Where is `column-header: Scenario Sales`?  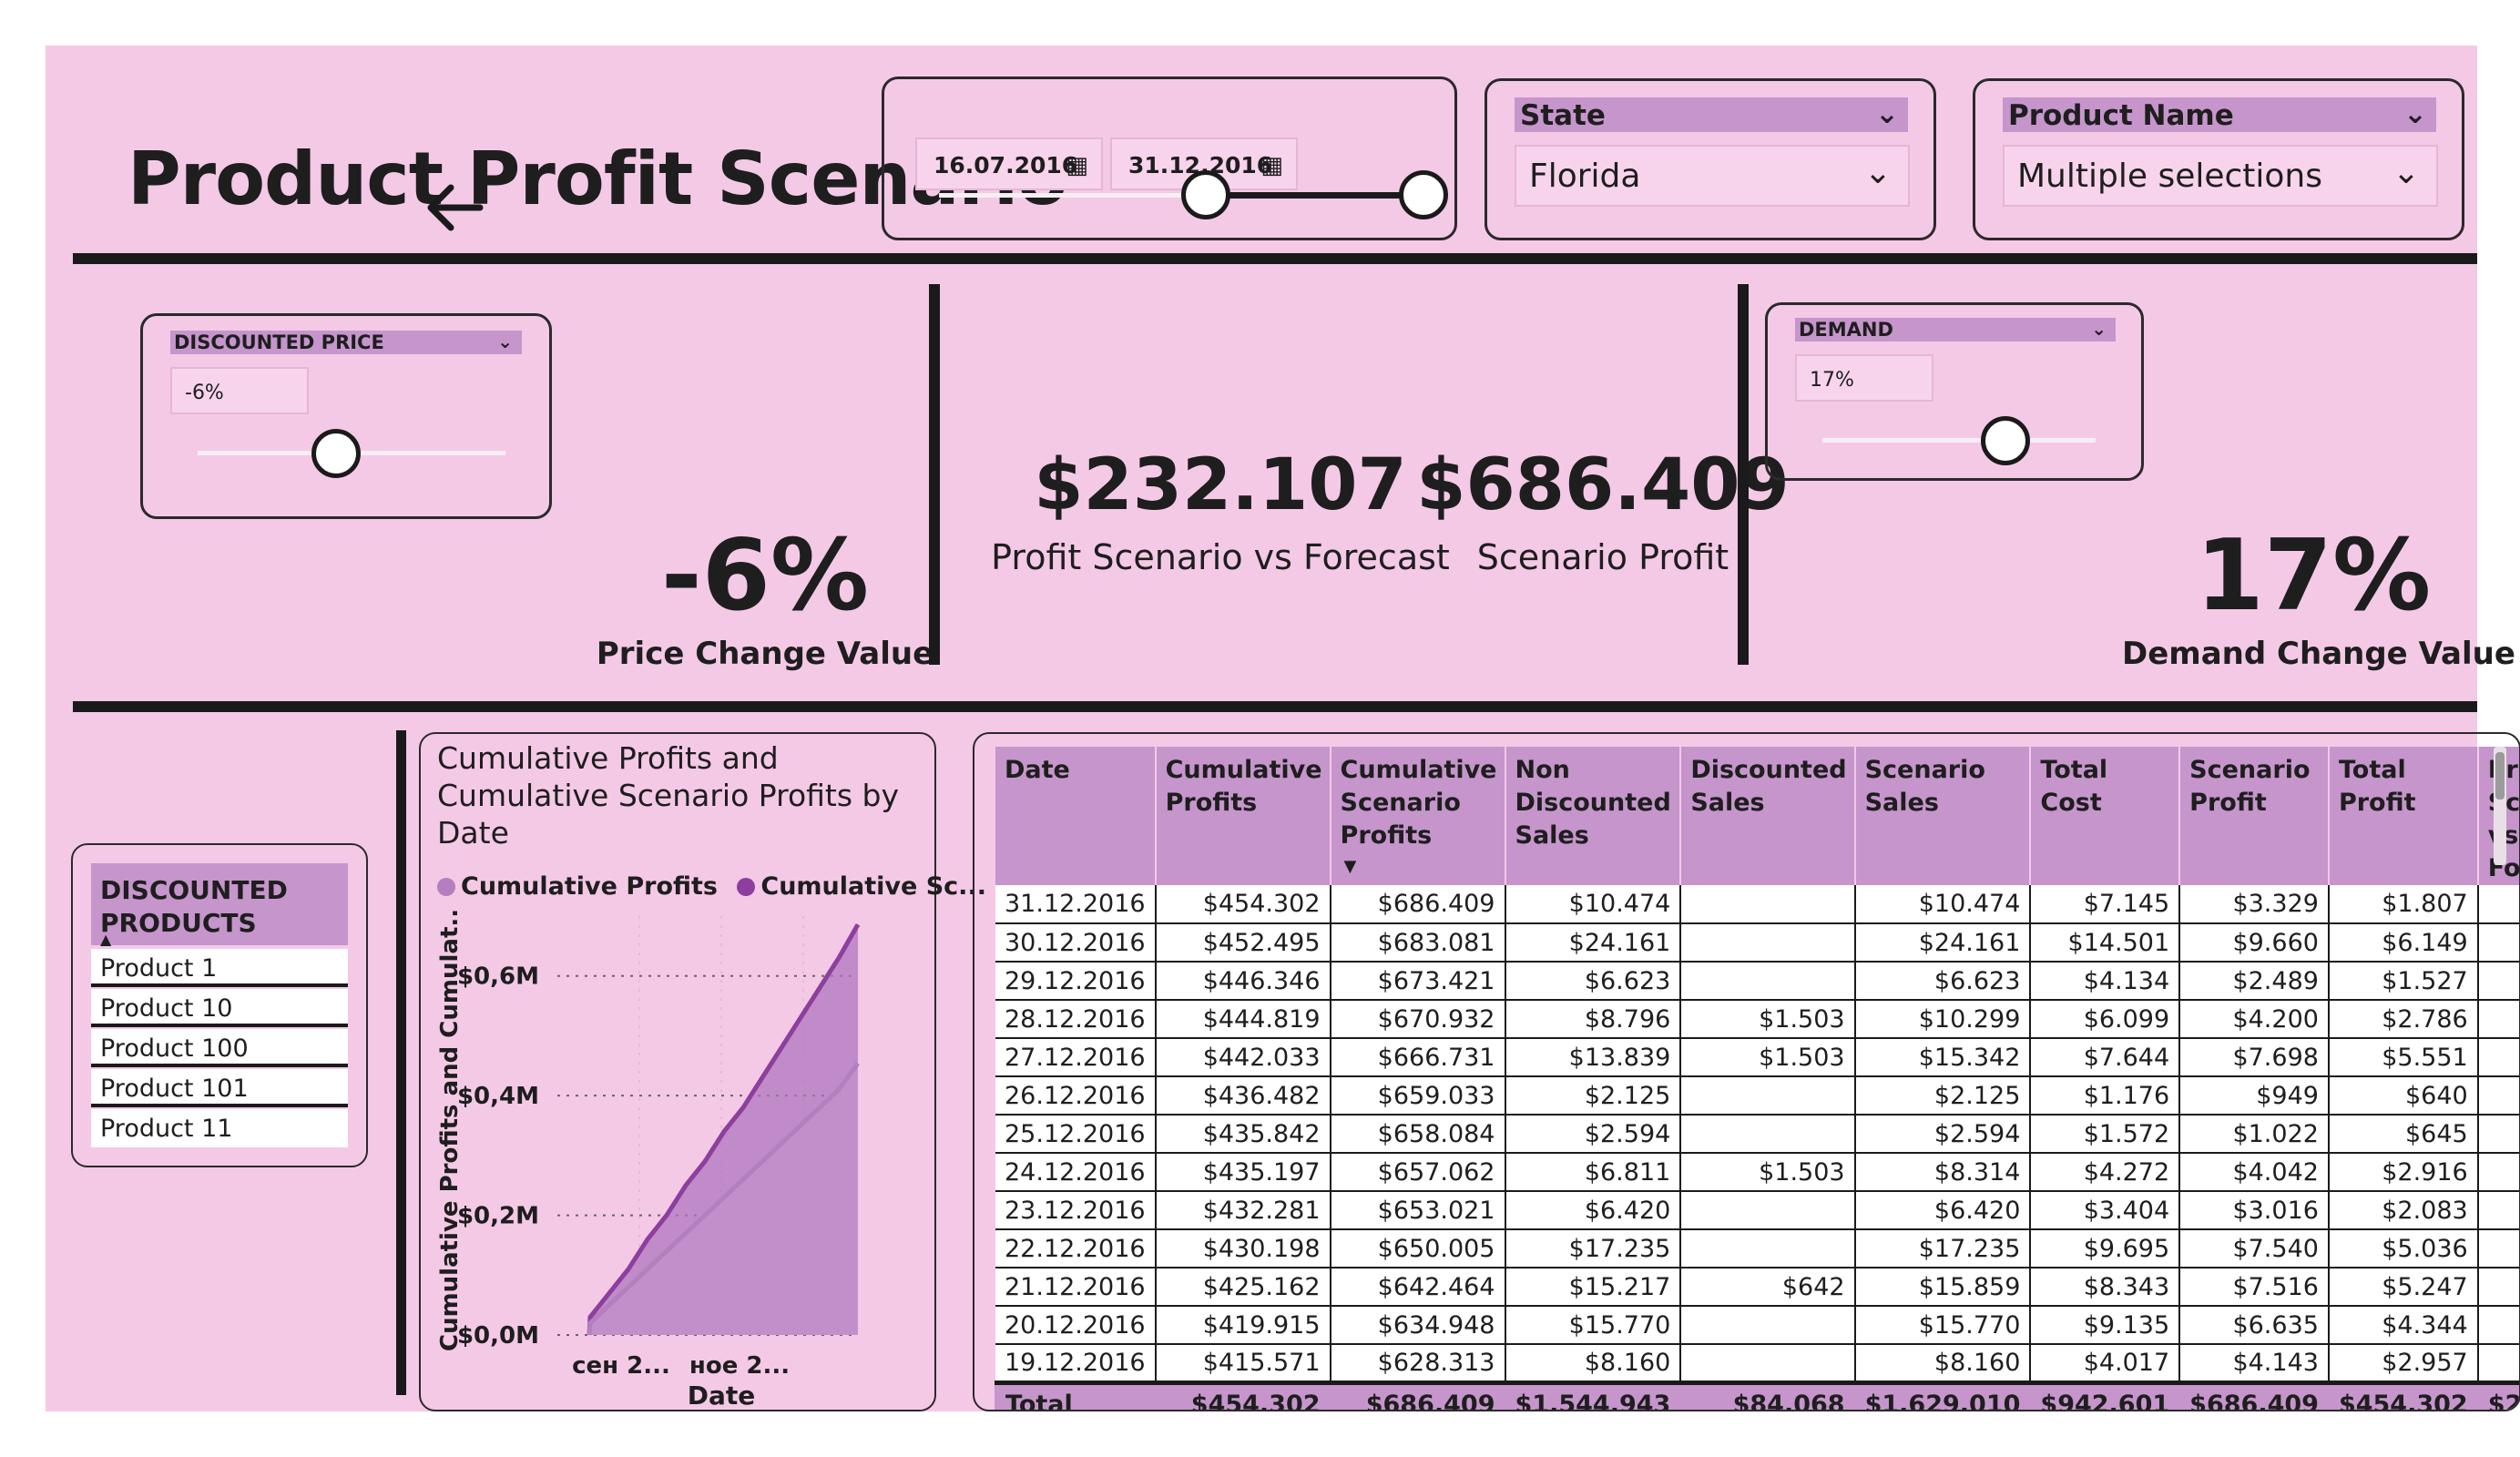 column-header: Scenario Sales is located at coordinates (1942, 816).